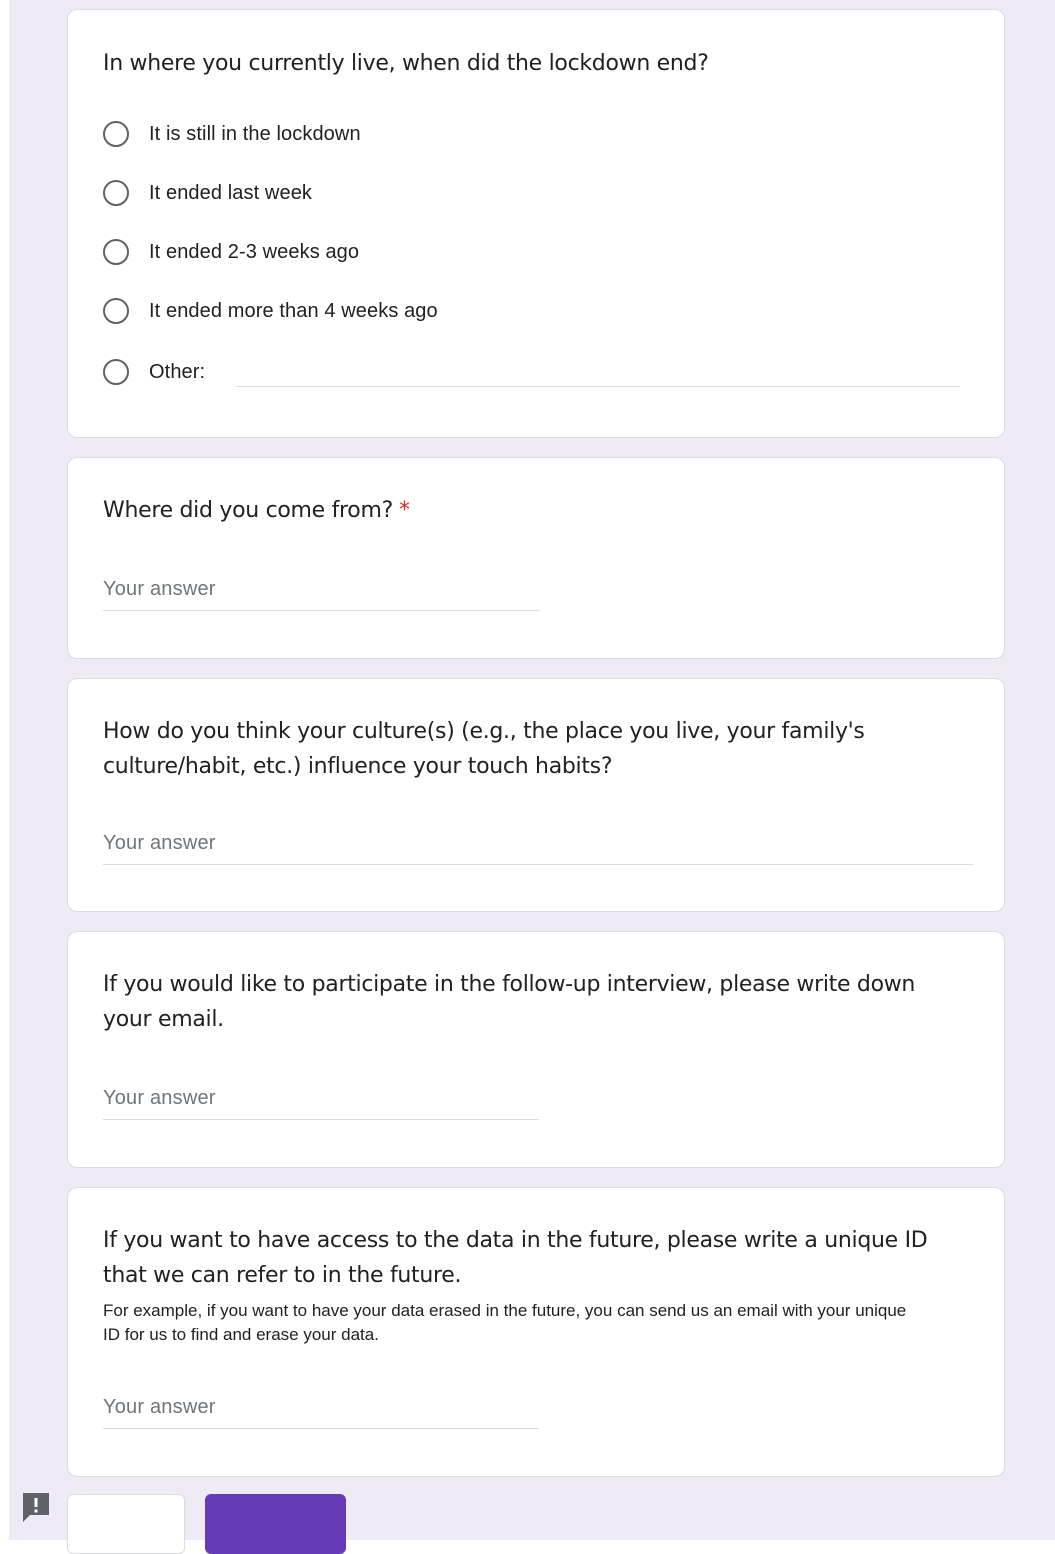 The height and width of the screenshot is (1554, 1055). I want to click on required-asterisk: *, so click(404, 510).